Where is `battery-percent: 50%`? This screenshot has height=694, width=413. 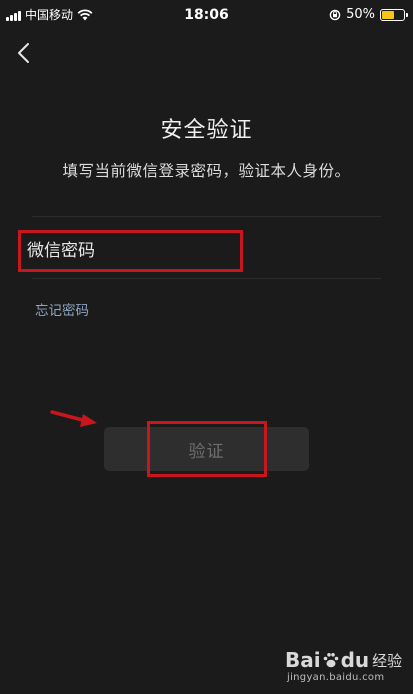
battery-percent: 50% is located at coordinates (360, 14).